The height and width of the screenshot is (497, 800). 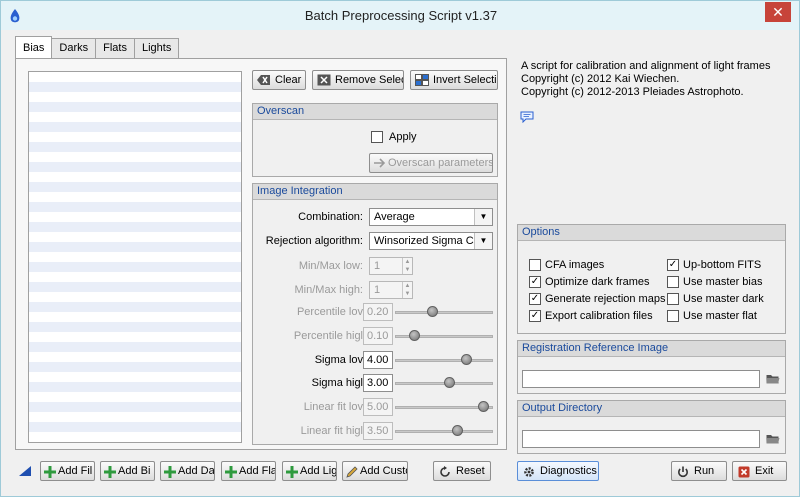 What do you see at coordinates (134, 471) in the screenshot?
I see `add-bias-label: Add Bi` at bounding box center [134, 471].